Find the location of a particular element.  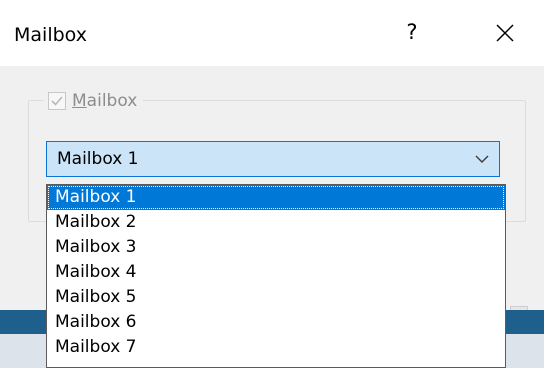

mailbox-checkbox-label: Mailbox is located at coordinates (104, 101).